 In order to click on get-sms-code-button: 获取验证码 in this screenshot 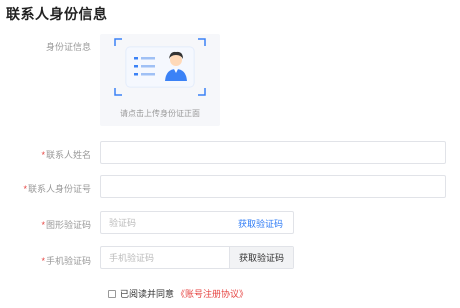, I will do `click(261, 257)`.